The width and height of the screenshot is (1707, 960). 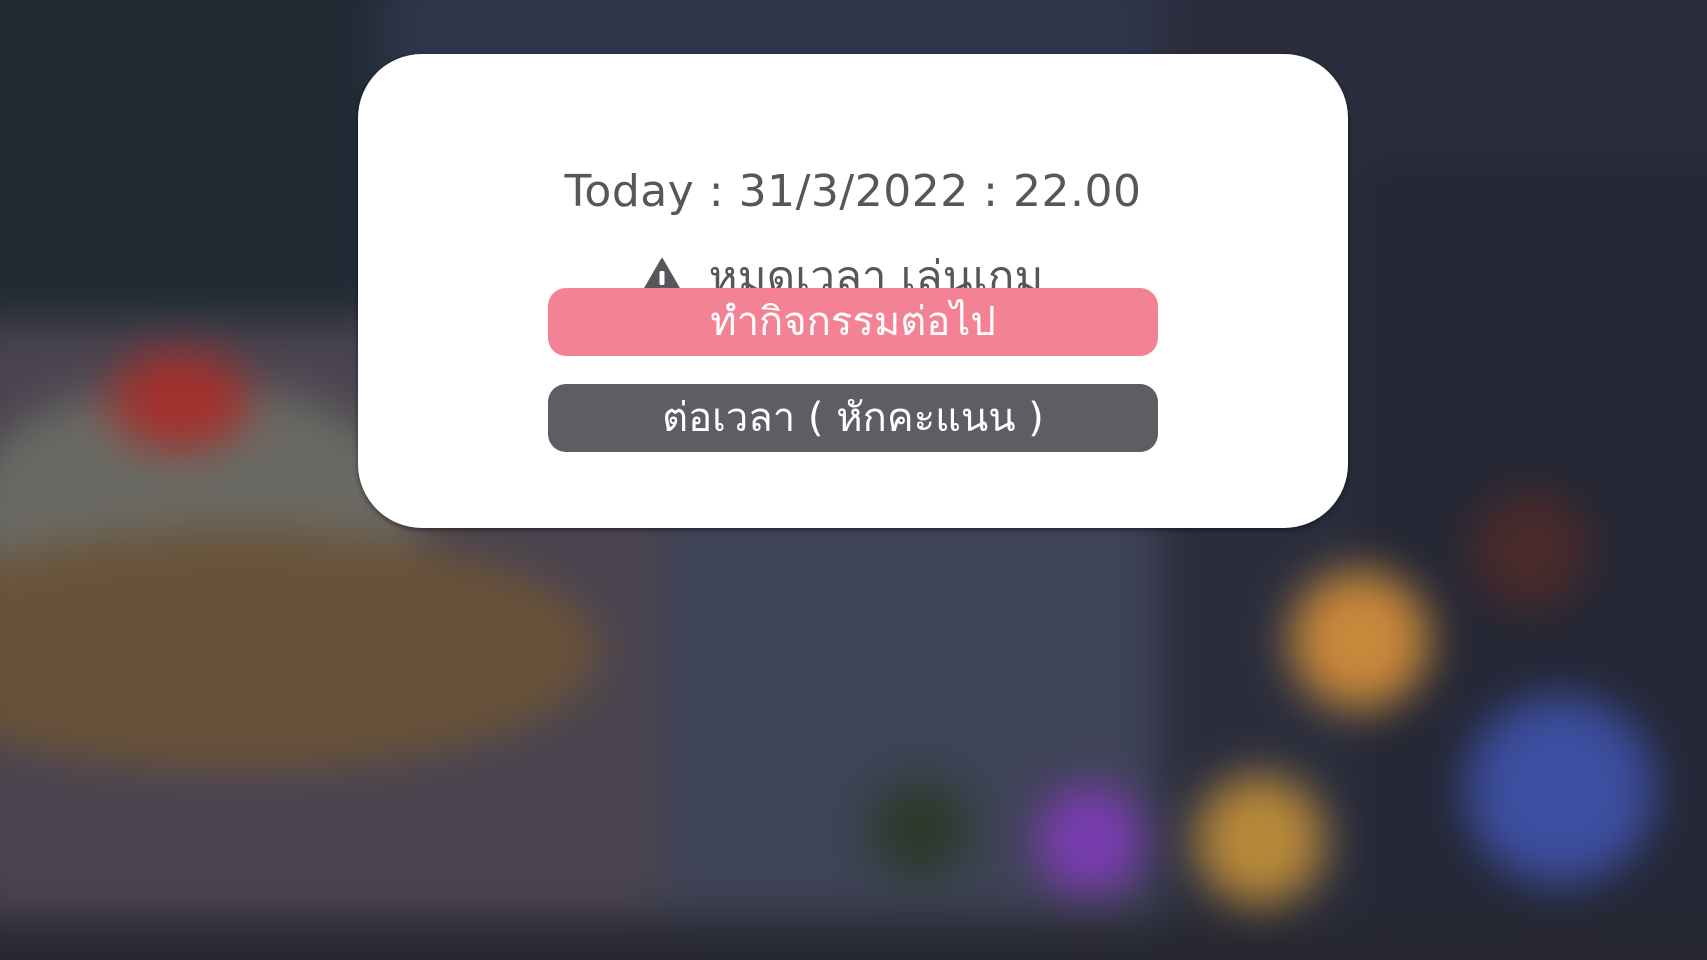 I want to click on continue-activity-button: ทำกิจกรรมต่อไป, so click(x=853, y=322).